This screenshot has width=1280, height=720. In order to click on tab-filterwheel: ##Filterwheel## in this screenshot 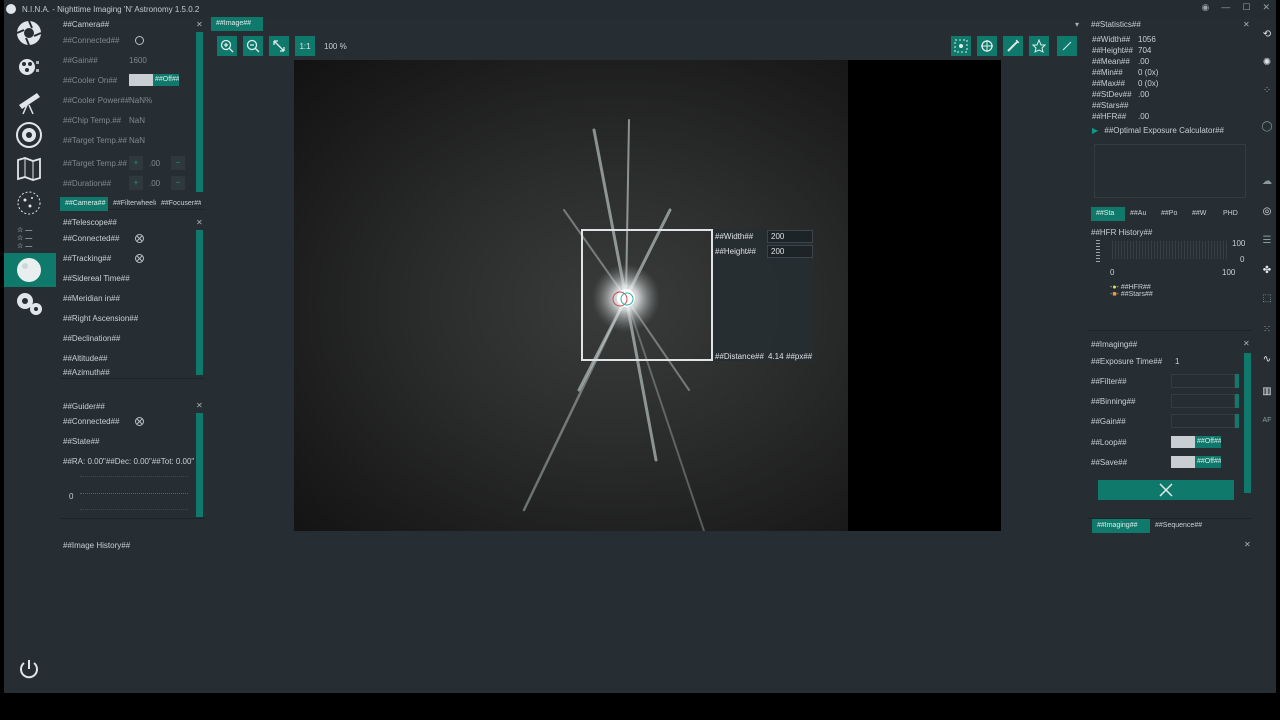, I will do `click(132, 204)`.